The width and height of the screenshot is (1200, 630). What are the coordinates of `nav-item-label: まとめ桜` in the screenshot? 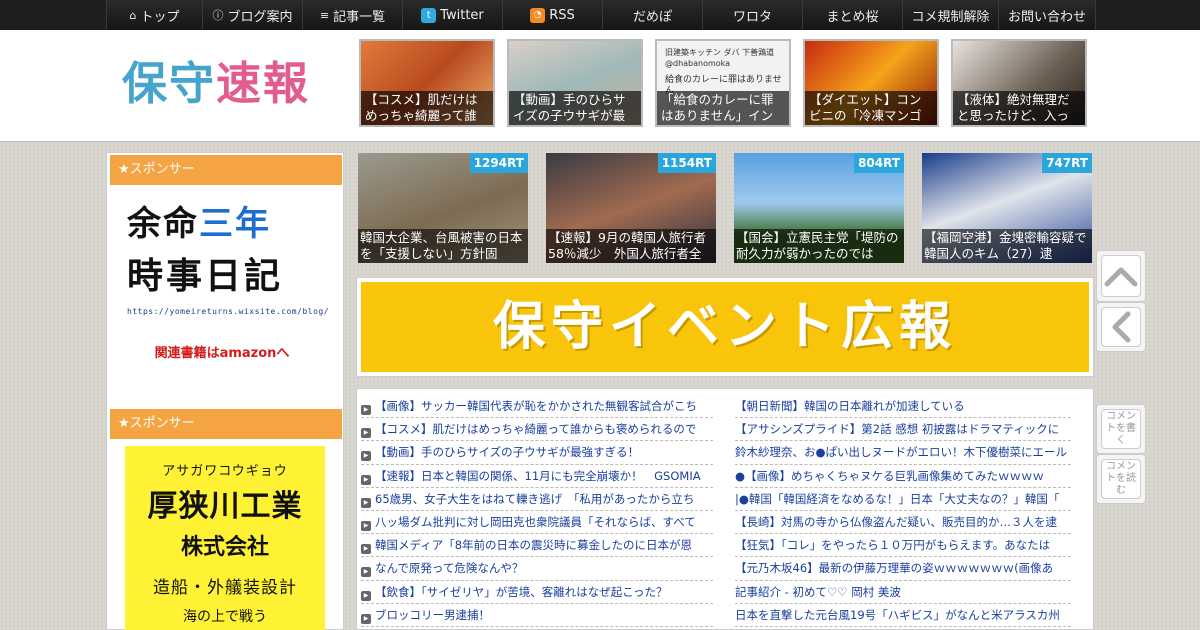 It's located at (852, 17).